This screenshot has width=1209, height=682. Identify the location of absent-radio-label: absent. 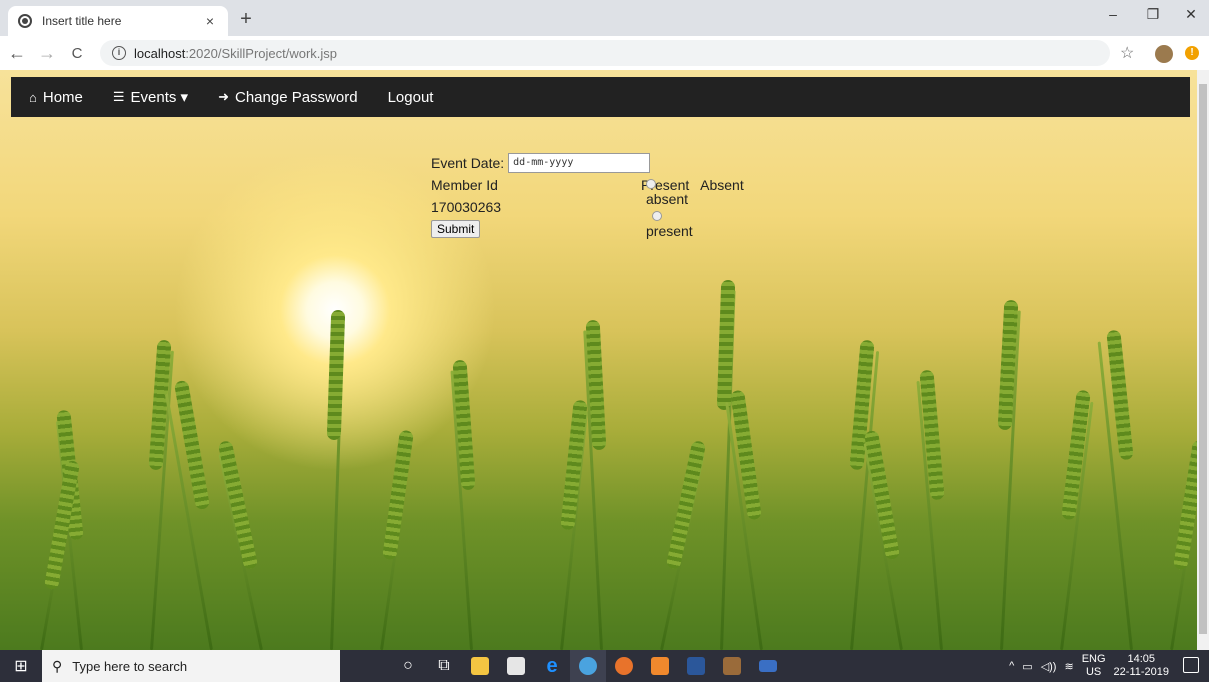
(667, 199).